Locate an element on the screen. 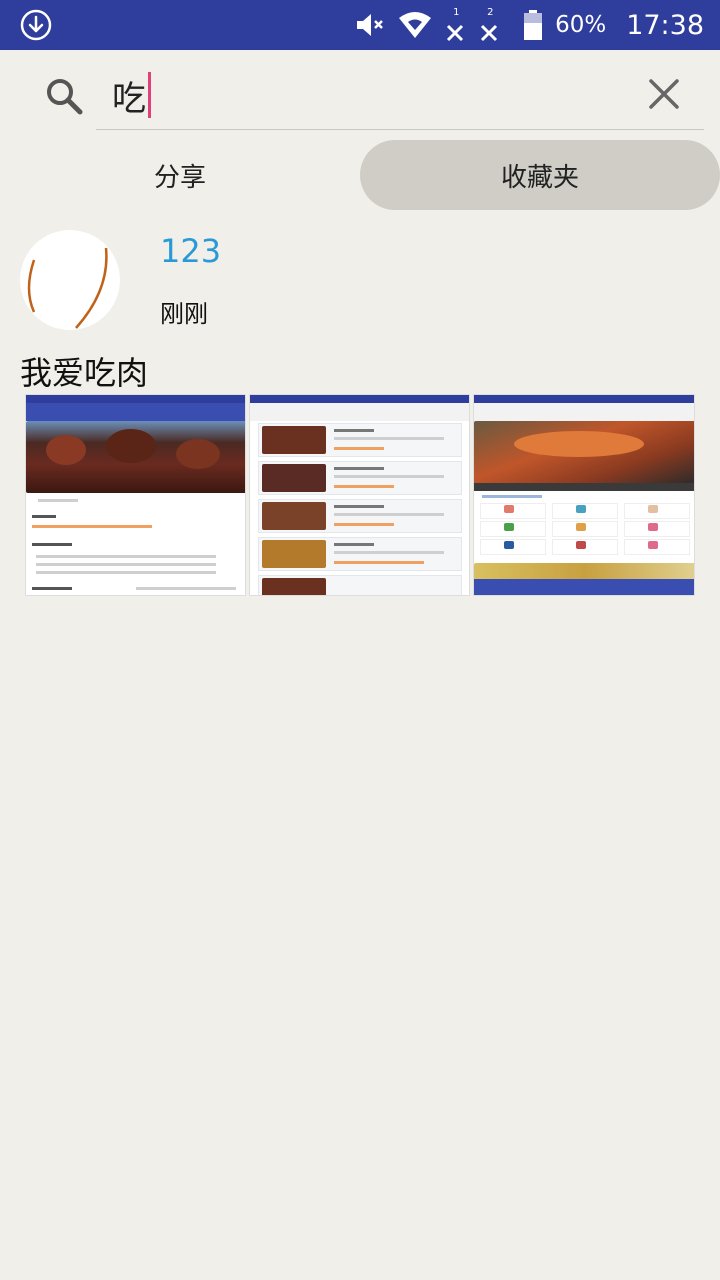 The image size is (720, 1280). tab-favorites-label: 收藏夹 is located at coordinates (539, 177).